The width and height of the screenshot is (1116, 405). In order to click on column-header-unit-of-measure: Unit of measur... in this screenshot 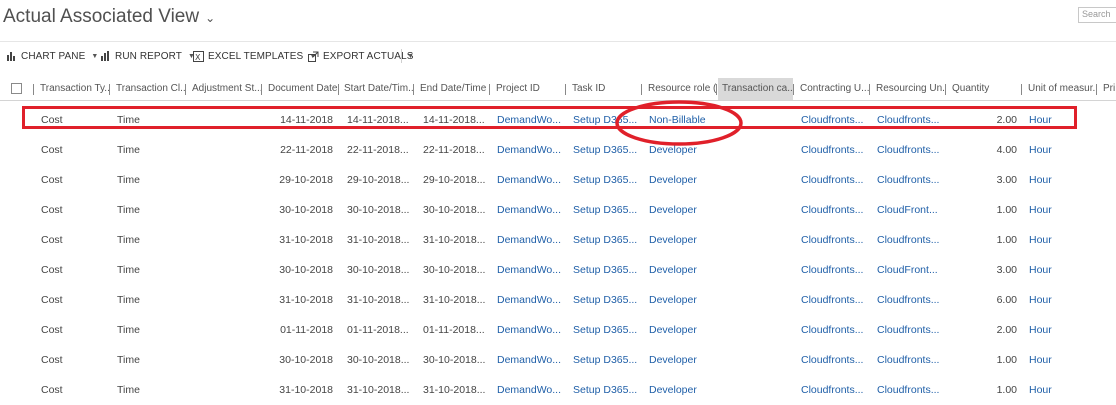, I will do `click(1060, 89)`.